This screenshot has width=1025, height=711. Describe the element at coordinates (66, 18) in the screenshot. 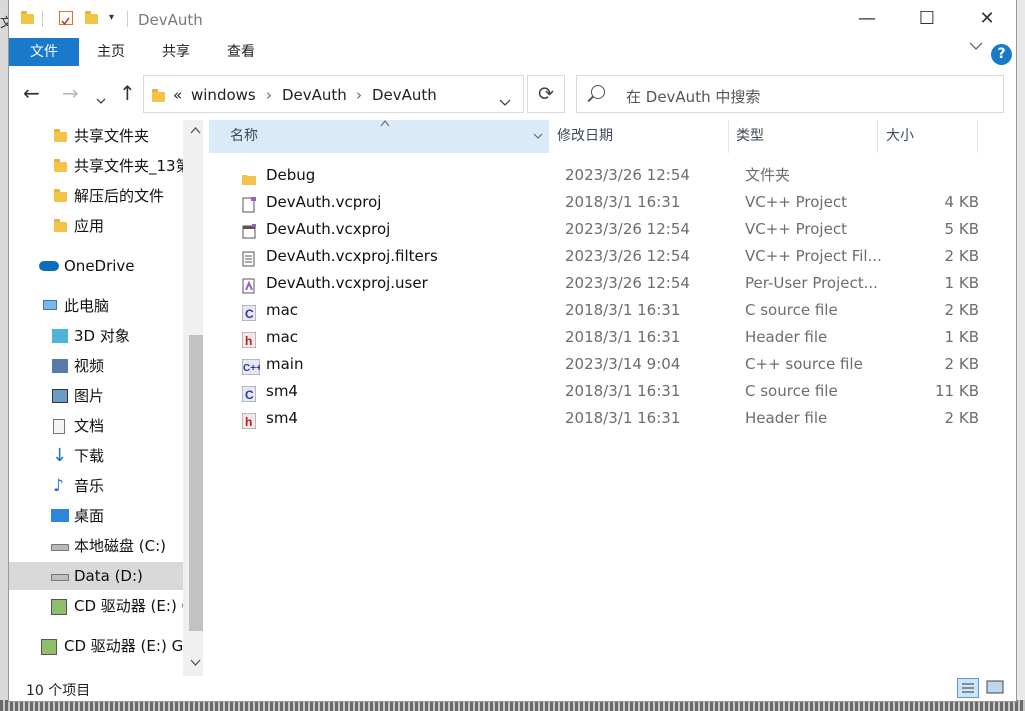

I see `properties-icon` at that location.